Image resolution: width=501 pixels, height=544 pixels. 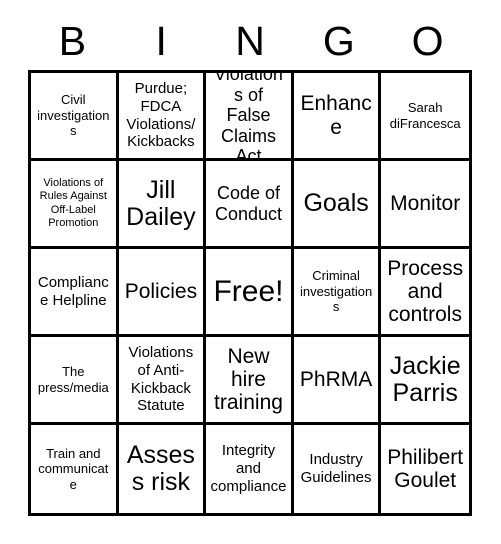 I want to click on bingo-cell-label: Code of Conduct, so click(x=248, y=203).